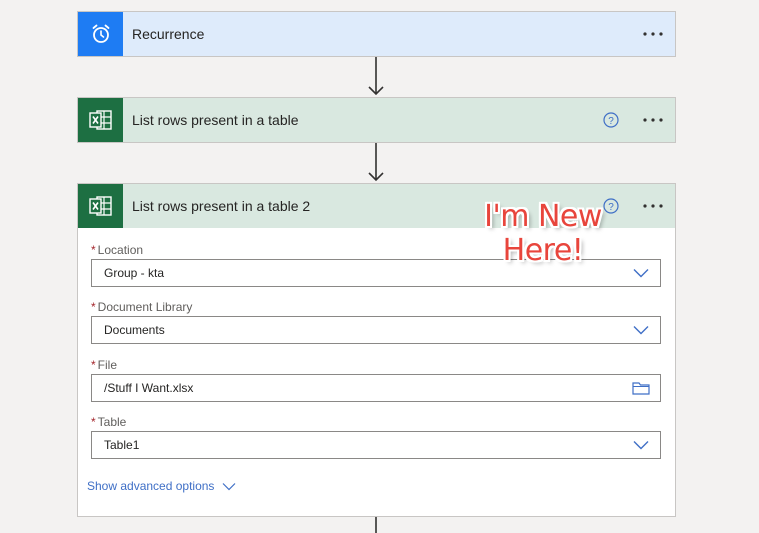  Describe the element at coordinates (104, 365) in the screenshot. I see `file-label: * File` at that location.